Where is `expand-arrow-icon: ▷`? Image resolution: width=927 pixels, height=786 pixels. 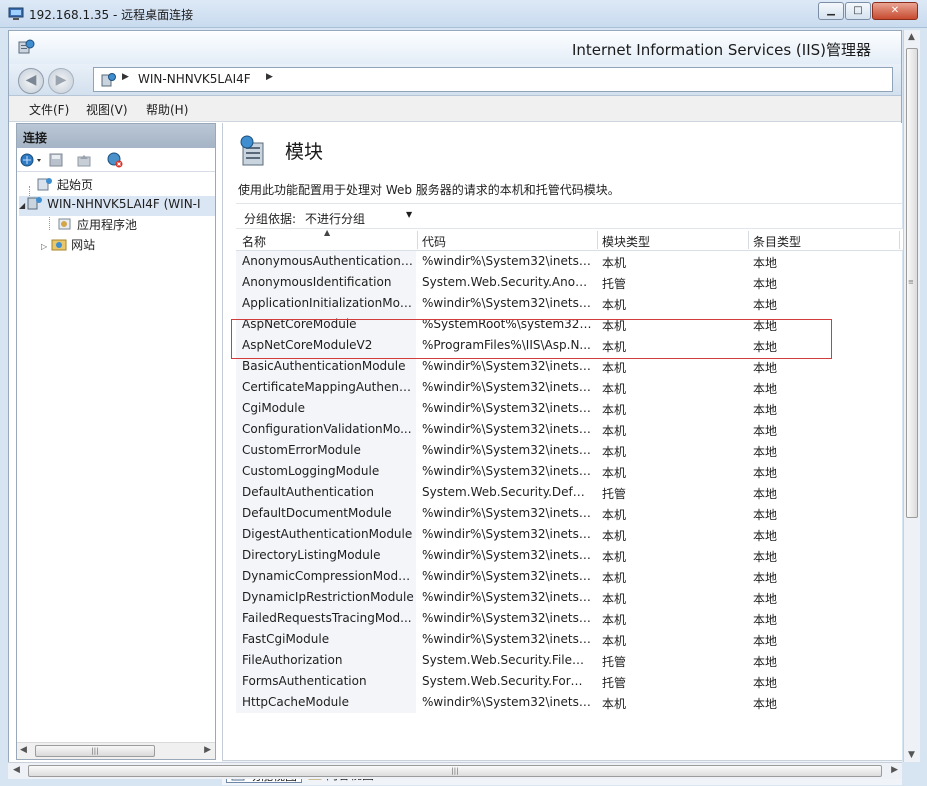
expand-arrow-icon: ▷ is located at coordinates (44, 246).